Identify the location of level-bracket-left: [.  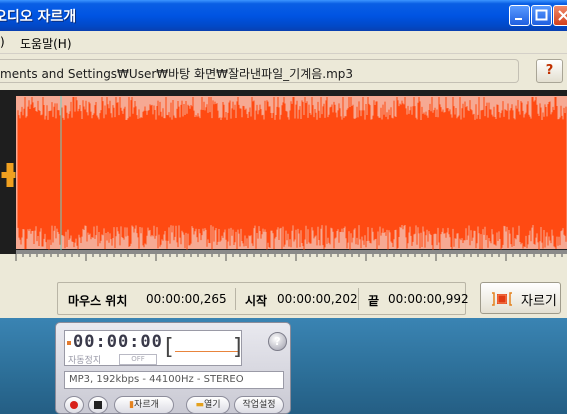
(169, 347).